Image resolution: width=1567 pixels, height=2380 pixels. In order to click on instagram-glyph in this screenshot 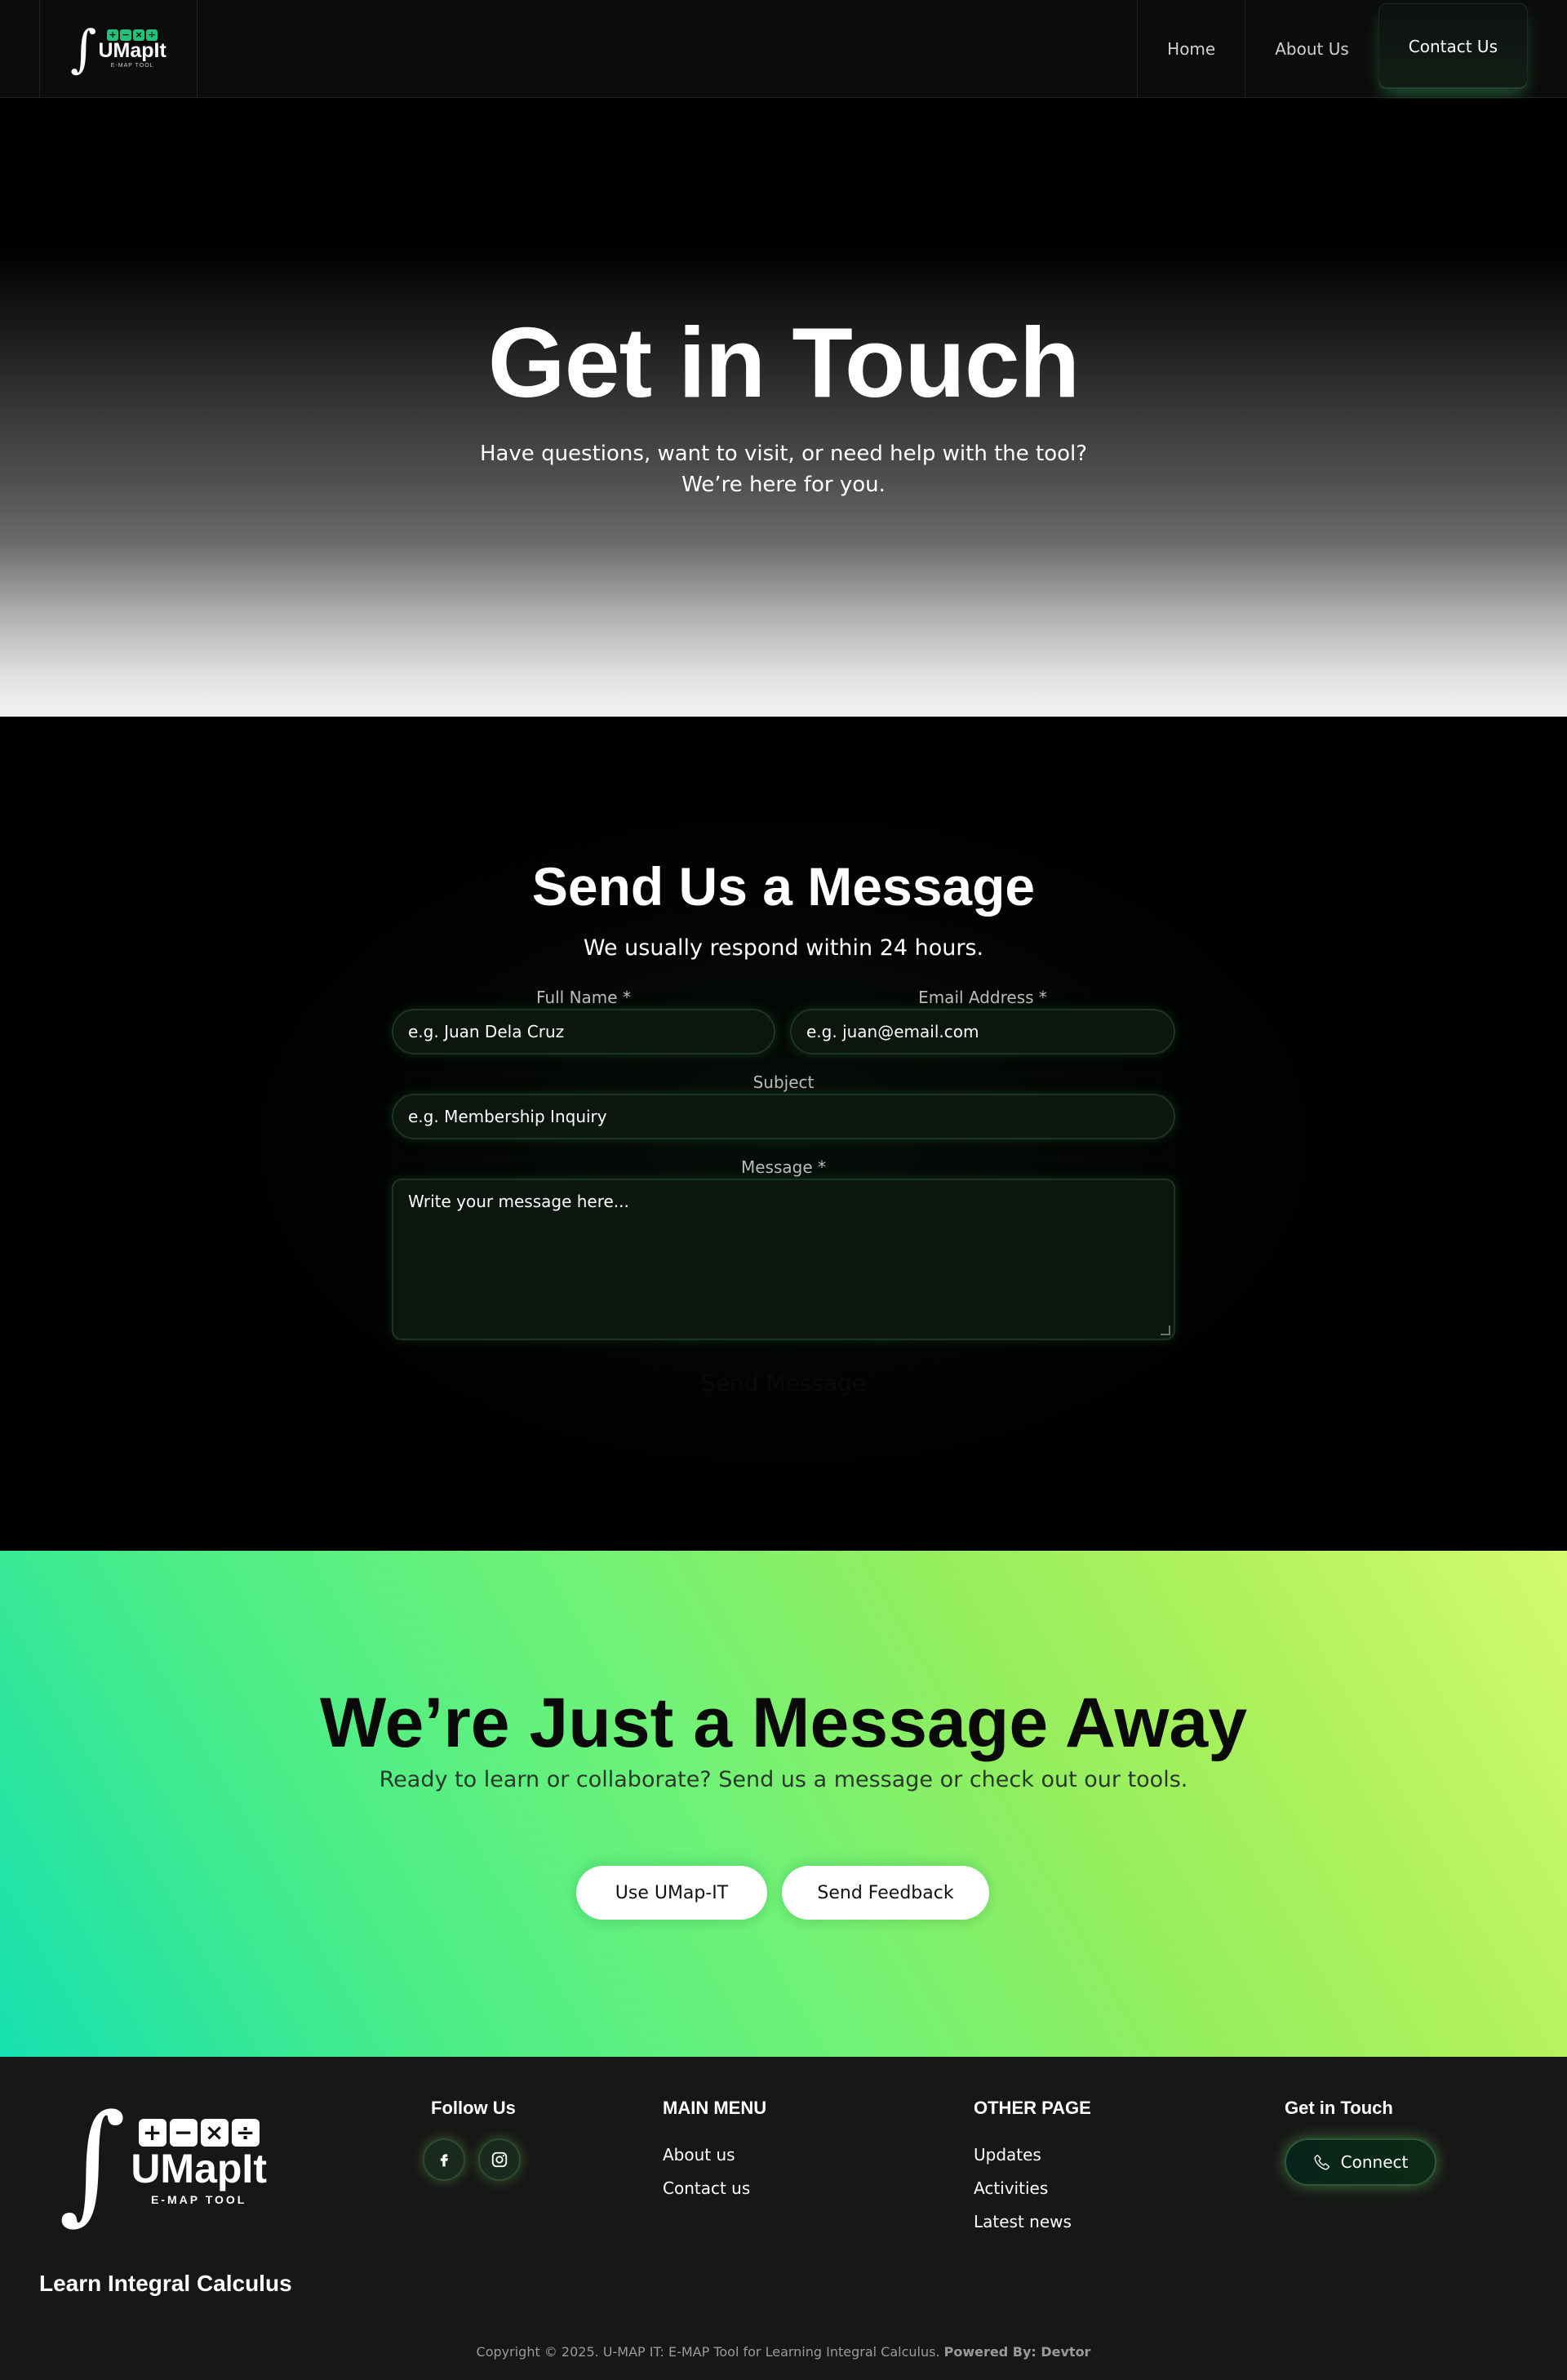, I will do `click(499, 2159)`.